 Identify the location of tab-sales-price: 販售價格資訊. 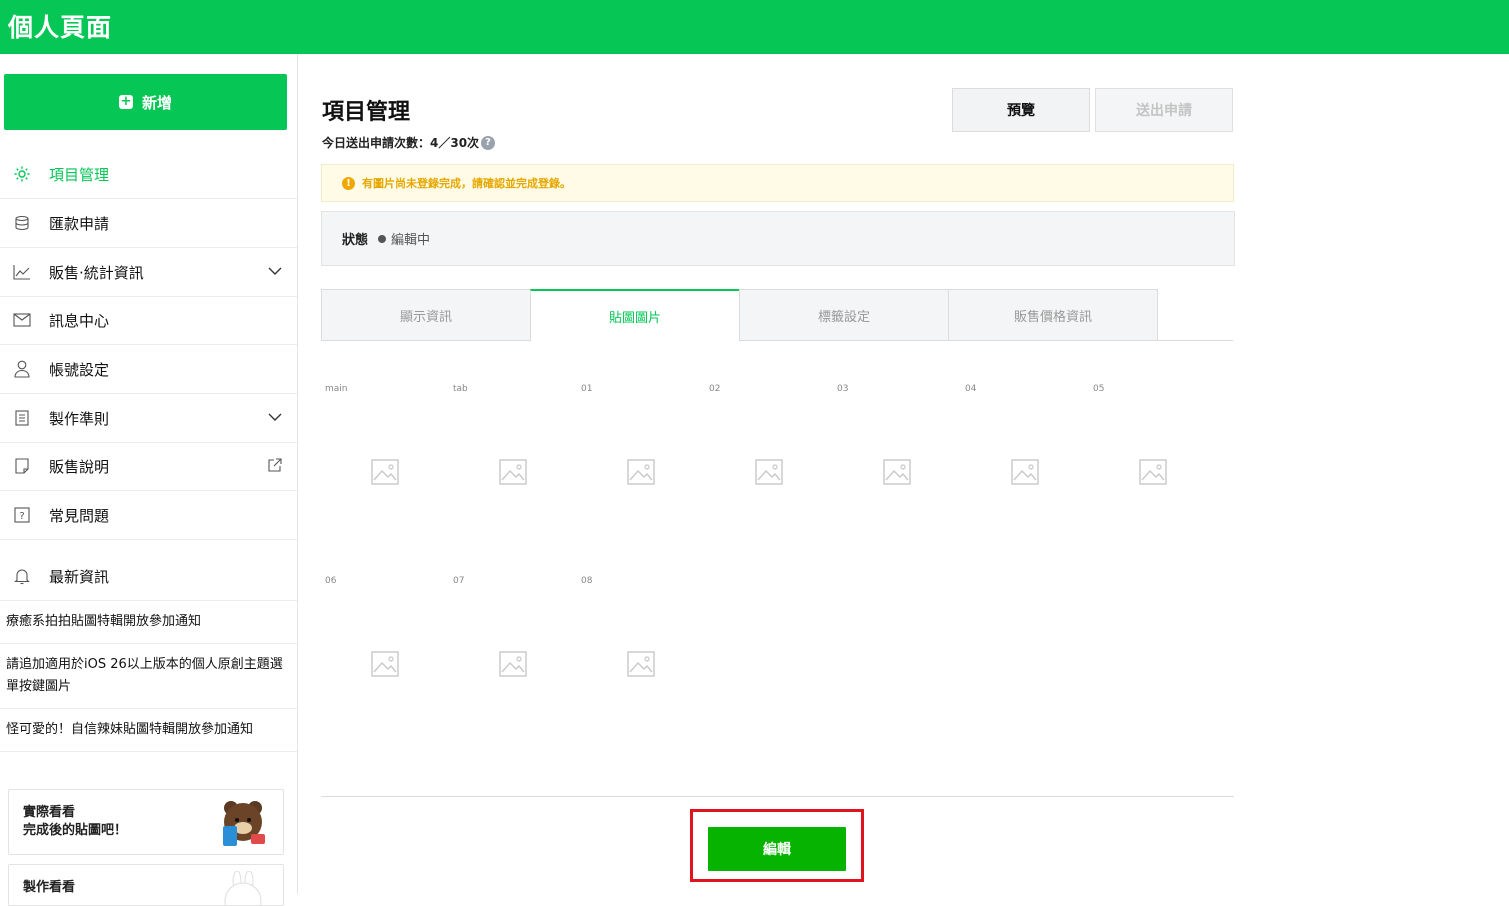
(1053, 315).